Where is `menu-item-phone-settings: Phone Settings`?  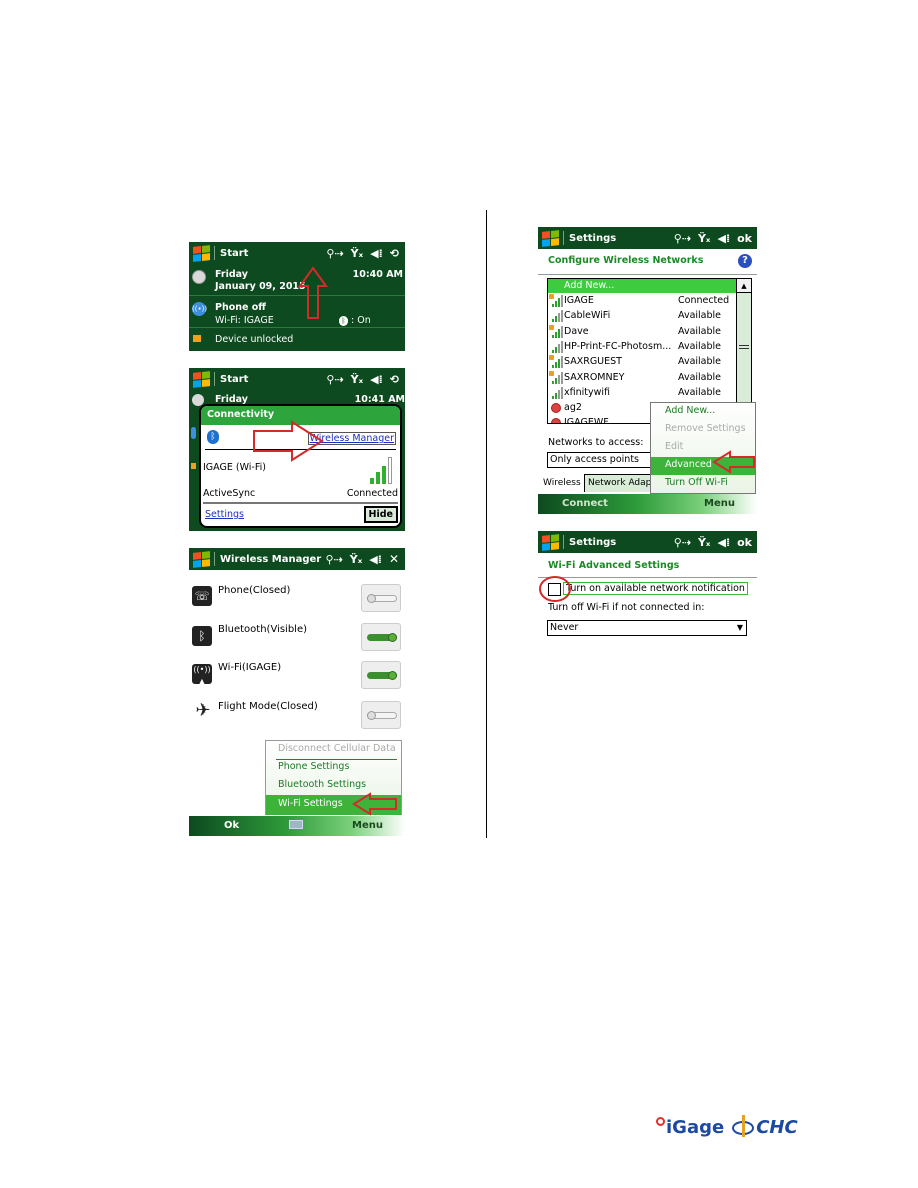
menu-item-phone-settings: Phone Settings is located at coordinates (313, 766).